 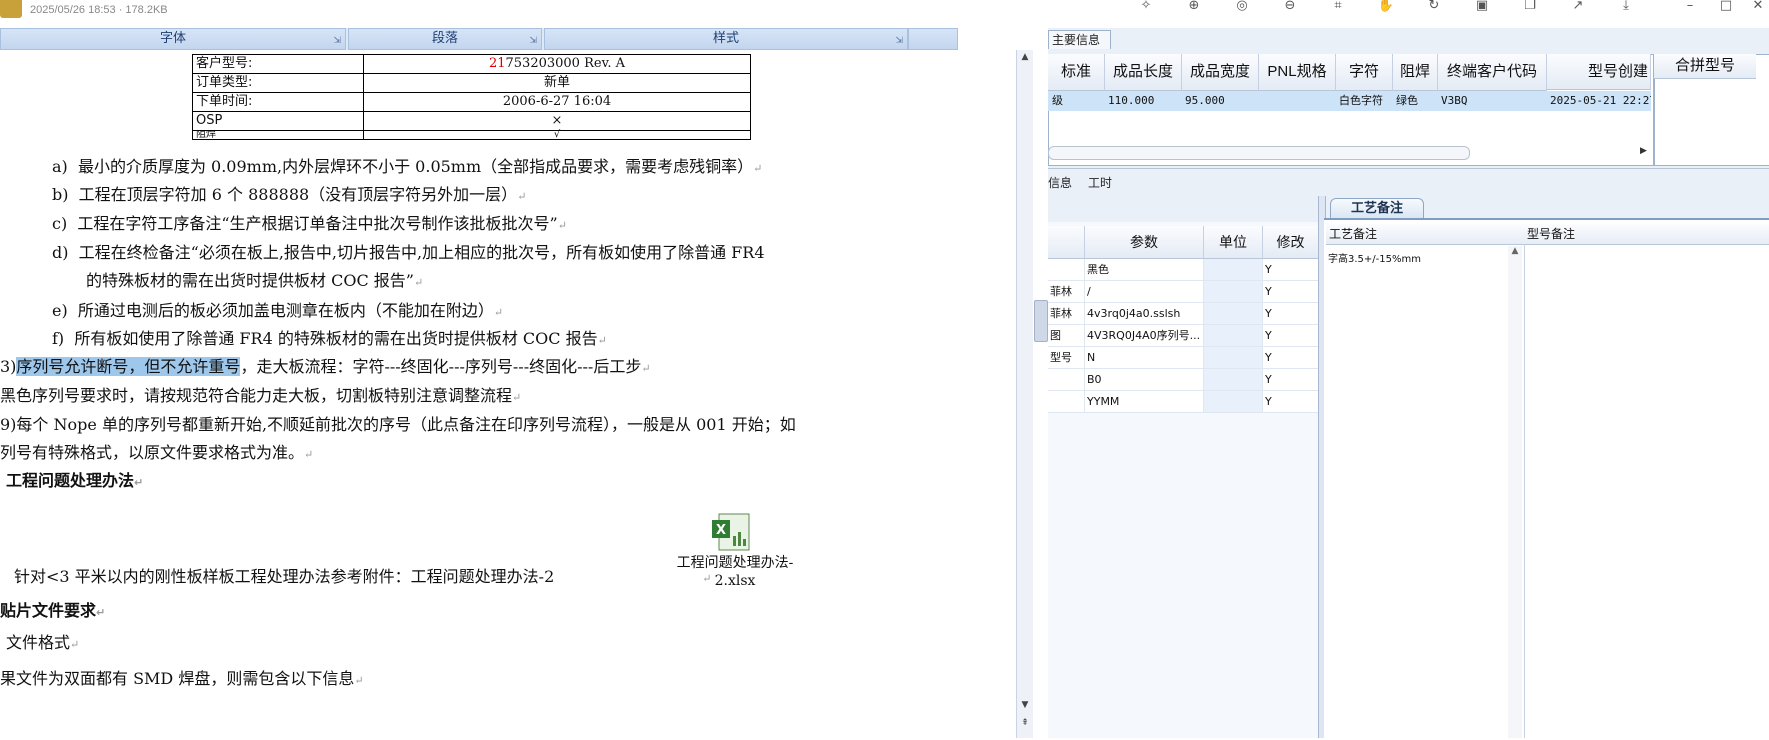 I want to click on paragraph-attachment-ref: 针对<3 平米以内的刚性板样板工程处理办法参考附件：工程问题处理办法-2 ↵, so click(x=363, y=576).